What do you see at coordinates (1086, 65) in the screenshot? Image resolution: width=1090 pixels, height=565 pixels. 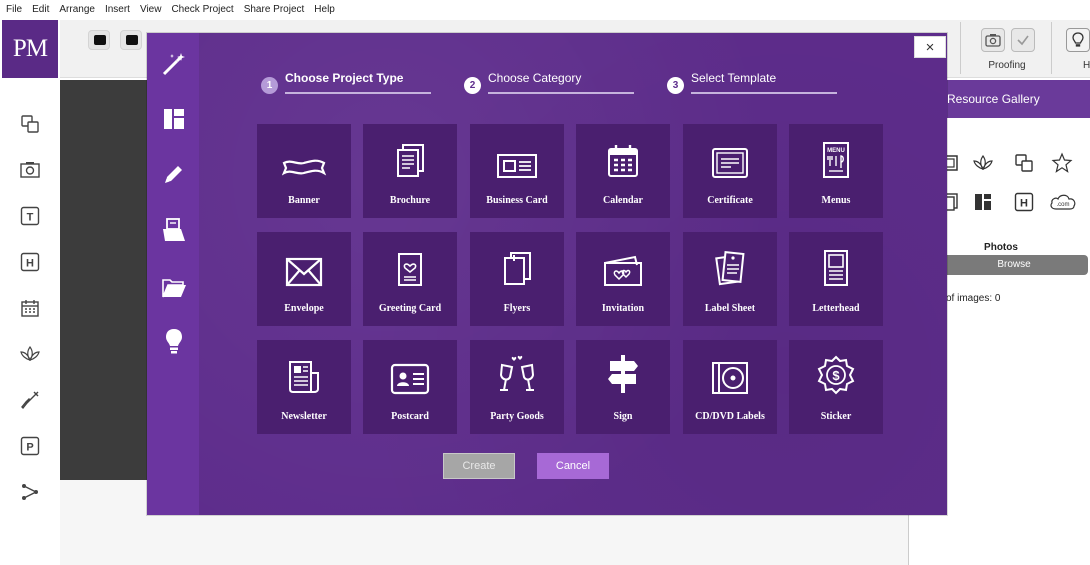 I see `help-label: H` at bounding box center [1086, 65].